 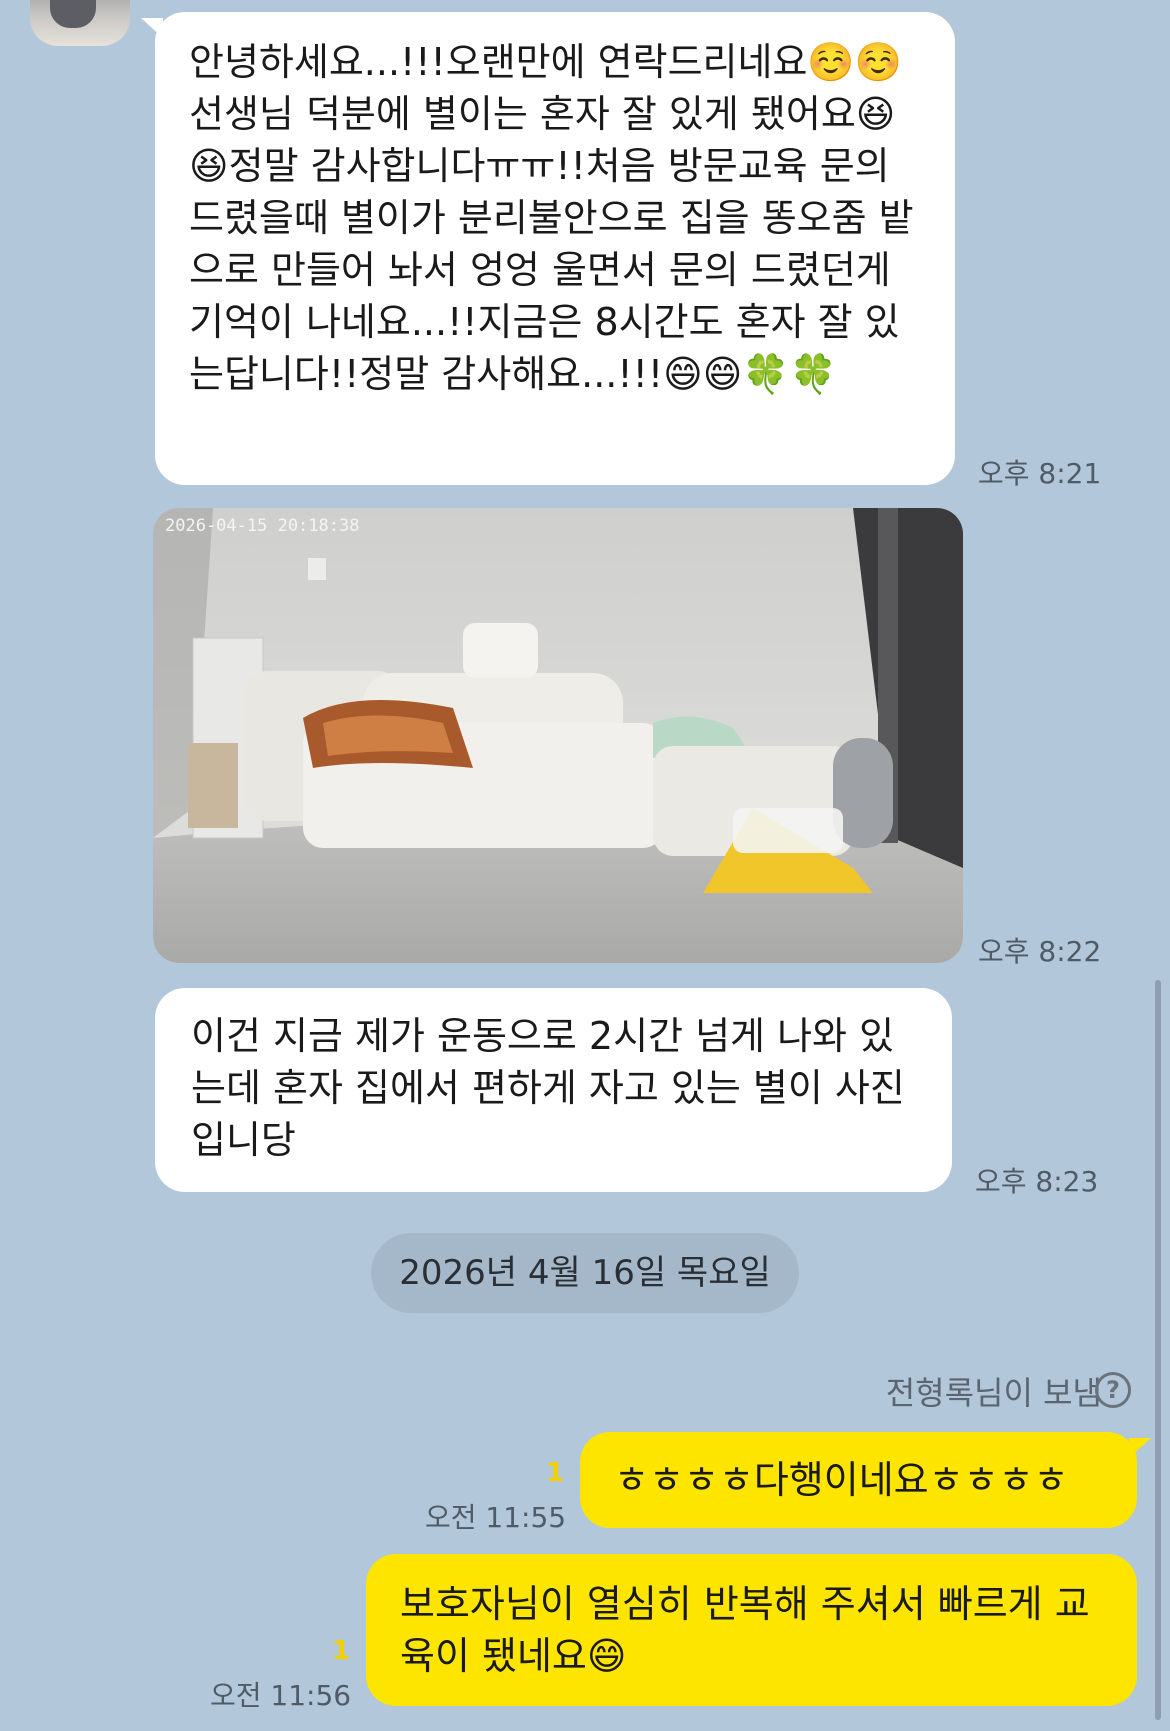 I want to click on message-text: 보호자님이 열심히 반복해 주셔서 빠르게 교육이 됐네요😄, so click(x=745, y=1630).